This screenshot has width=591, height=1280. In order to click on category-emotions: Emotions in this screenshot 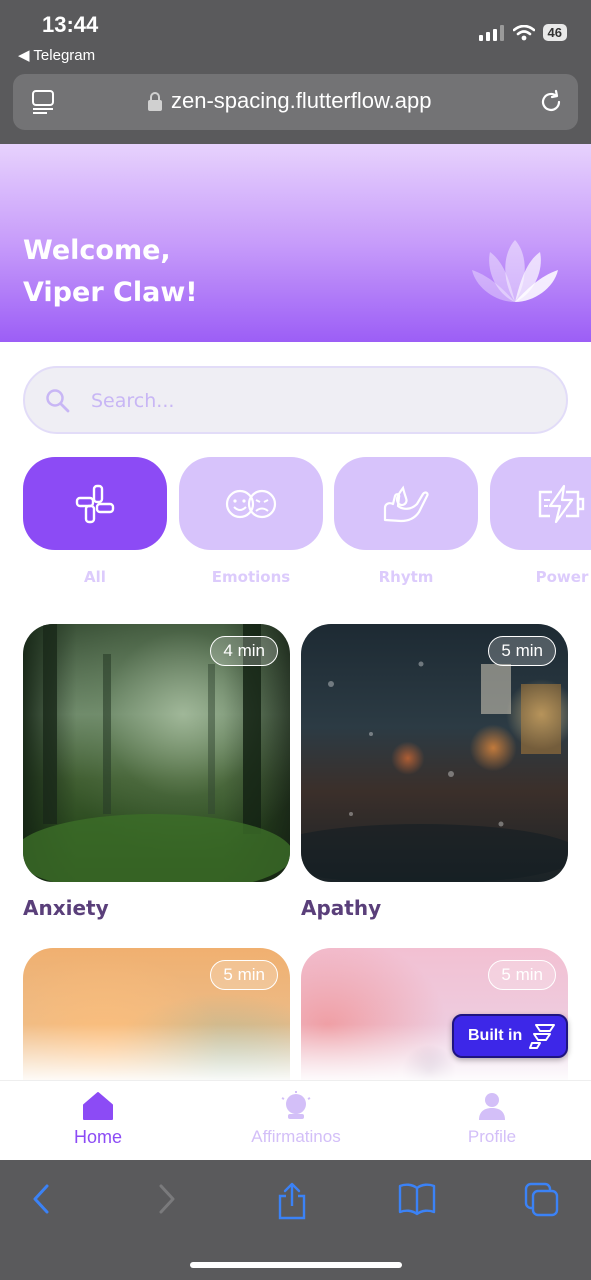, I will do `click(251, 521)`.